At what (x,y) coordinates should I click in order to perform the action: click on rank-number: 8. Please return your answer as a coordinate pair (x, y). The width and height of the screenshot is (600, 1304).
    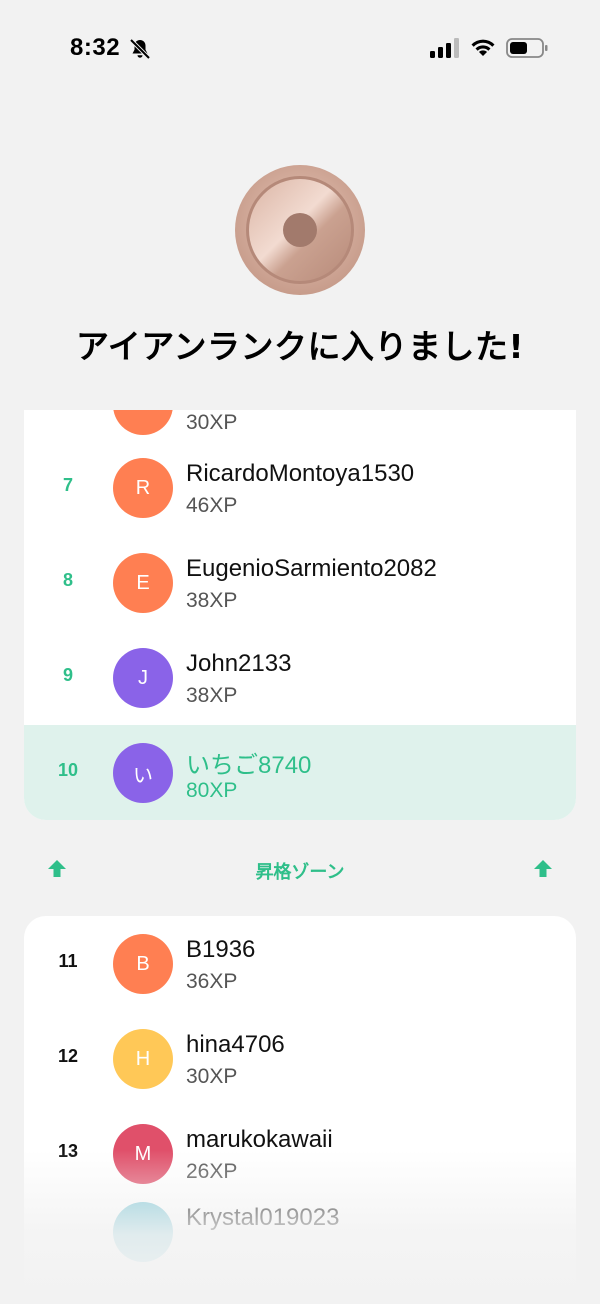
    Looking at the image, I should click on (67, 580).